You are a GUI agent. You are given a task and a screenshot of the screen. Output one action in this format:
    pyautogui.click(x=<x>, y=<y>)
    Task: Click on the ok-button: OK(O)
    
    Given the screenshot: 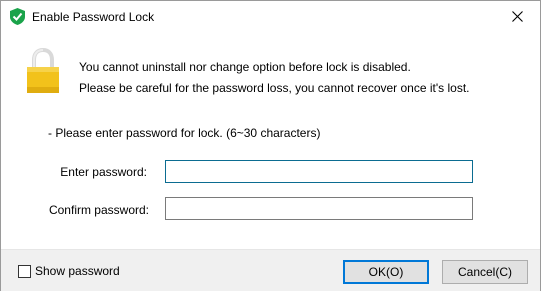 What is the action you would take?
    pyautogui.click(x=386, y=272)
    